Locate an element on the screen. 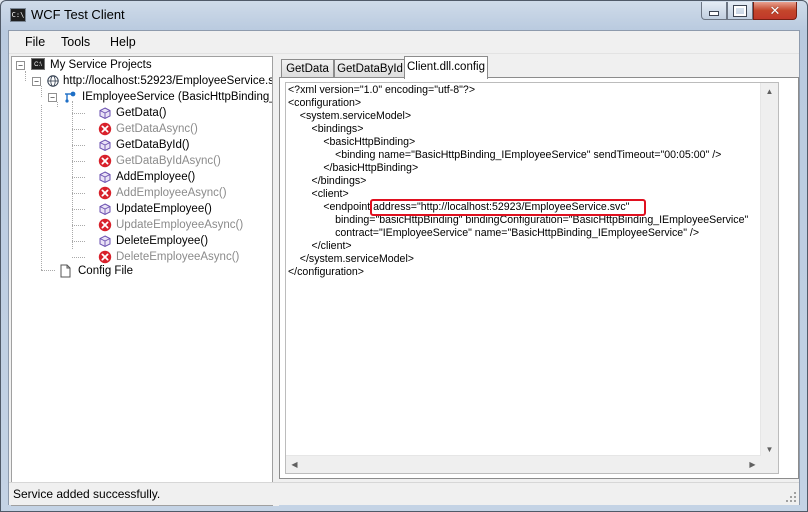 The width and height of the screenshot is (808, 512). xml-line: </configuration> is located at coordinates (326, 272).